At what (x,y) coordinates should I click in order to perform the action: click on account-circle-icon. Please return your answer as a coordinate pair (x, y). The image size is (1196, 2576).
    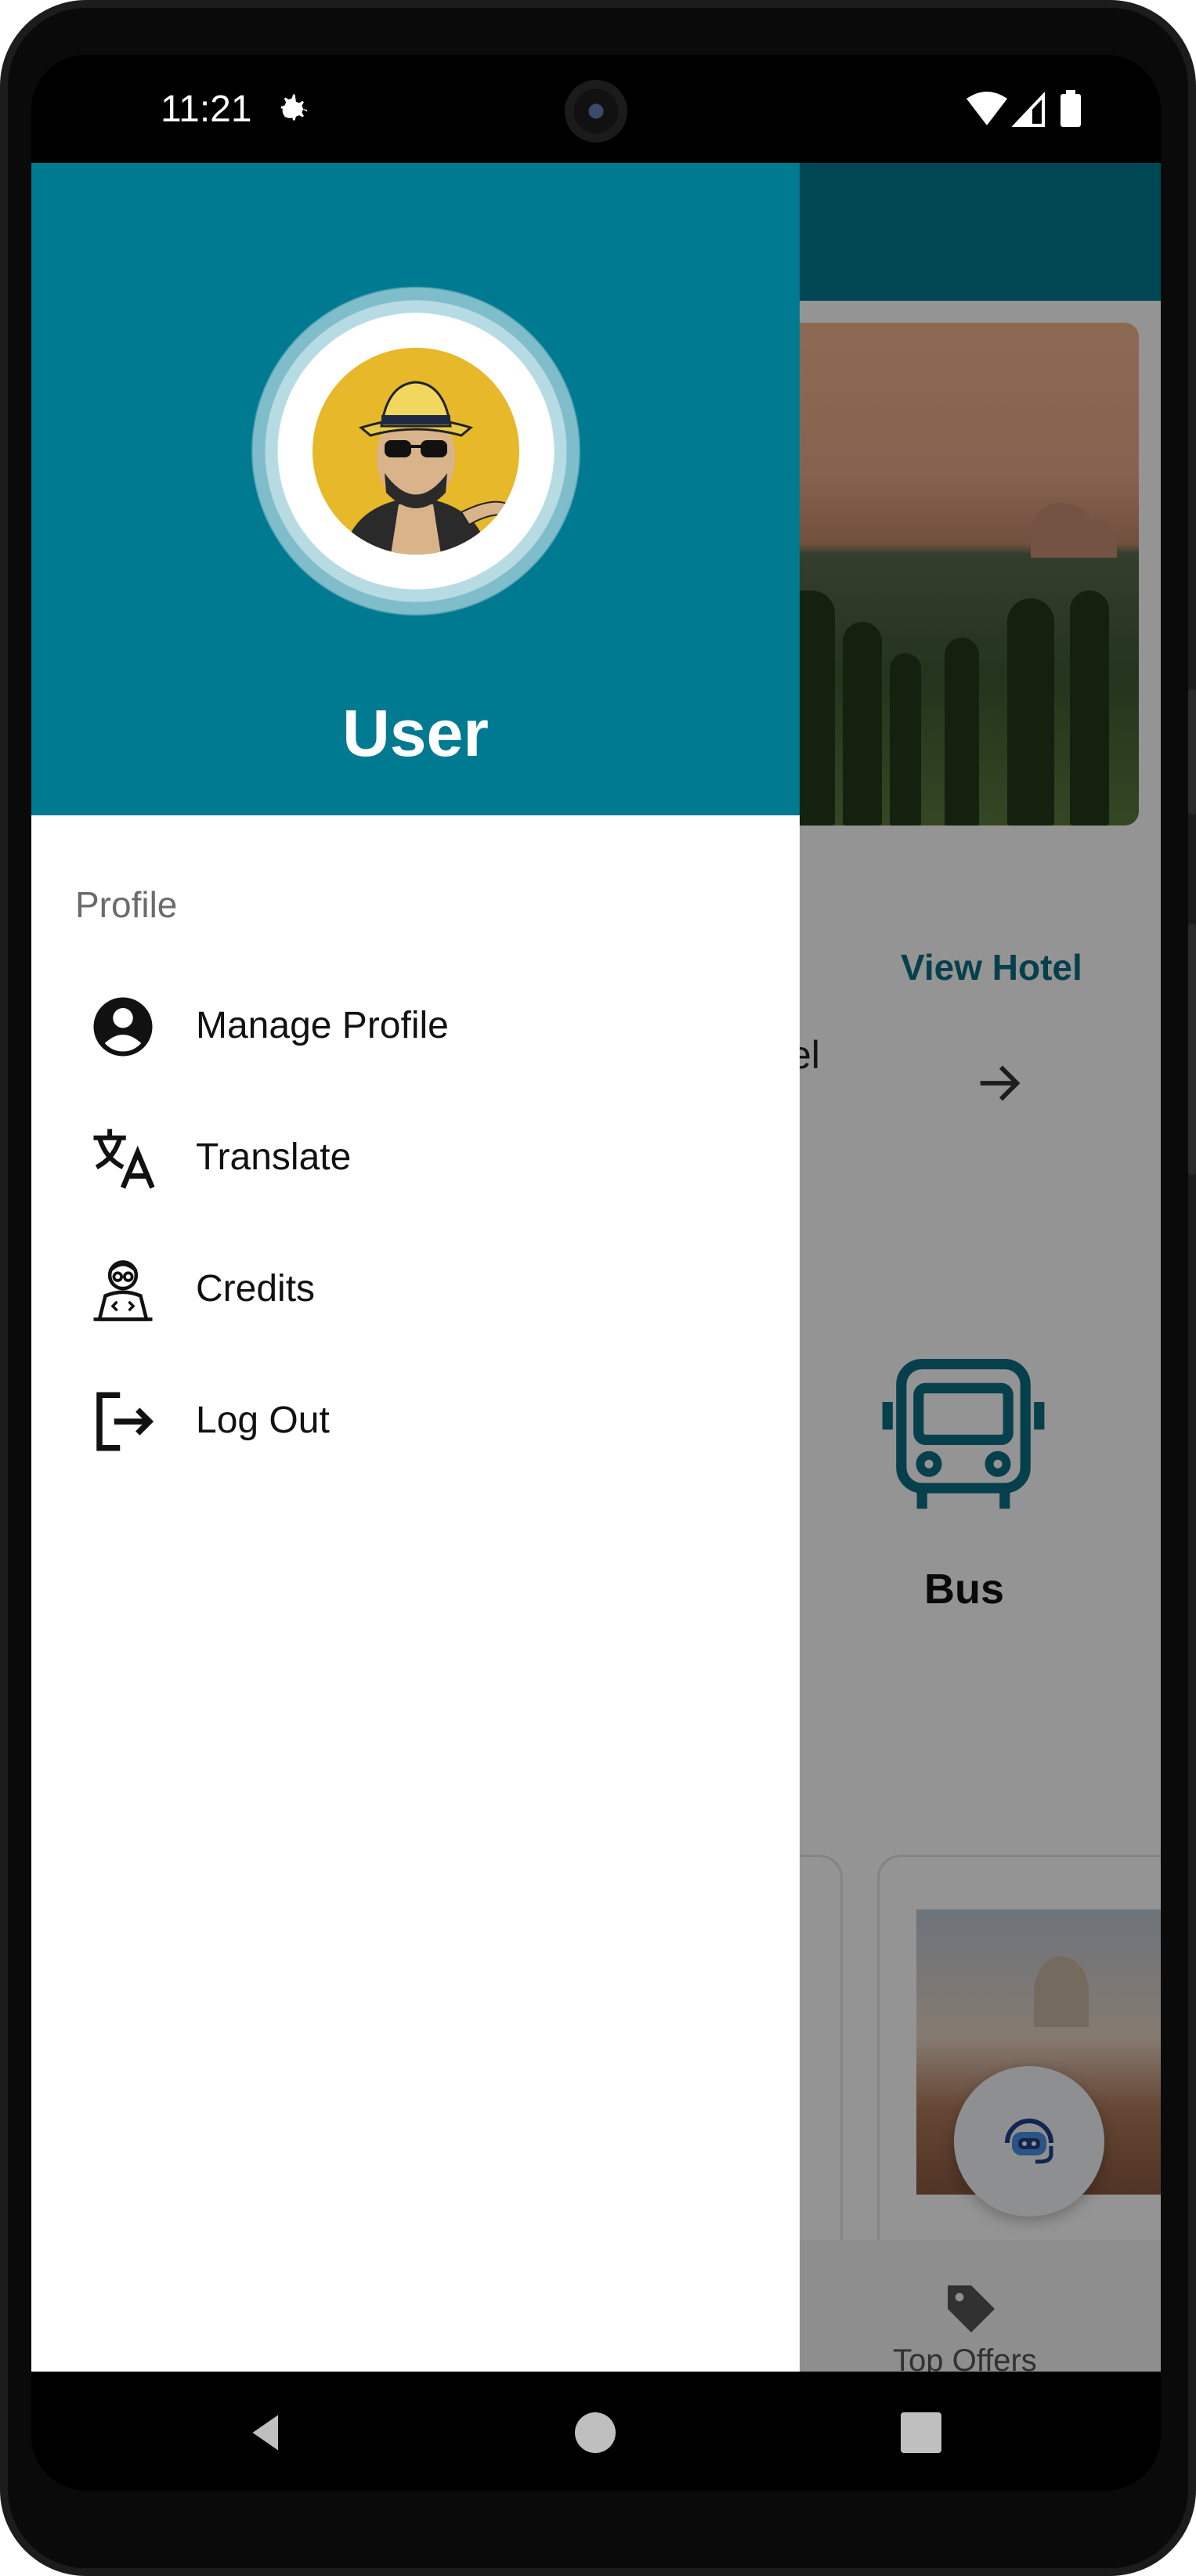
    Looking at the image, I should click on (123, 1027).